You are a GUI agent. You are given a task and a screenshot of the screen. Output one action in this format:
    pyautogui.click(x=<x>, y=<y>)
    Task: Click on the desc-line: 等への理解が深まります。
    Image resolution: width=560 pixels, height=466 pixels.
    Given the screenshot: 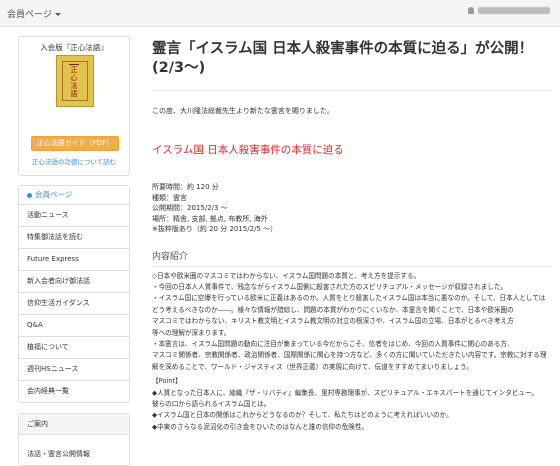 What is the action you would take?
    pyautogui.click(x=191, y=332)
    